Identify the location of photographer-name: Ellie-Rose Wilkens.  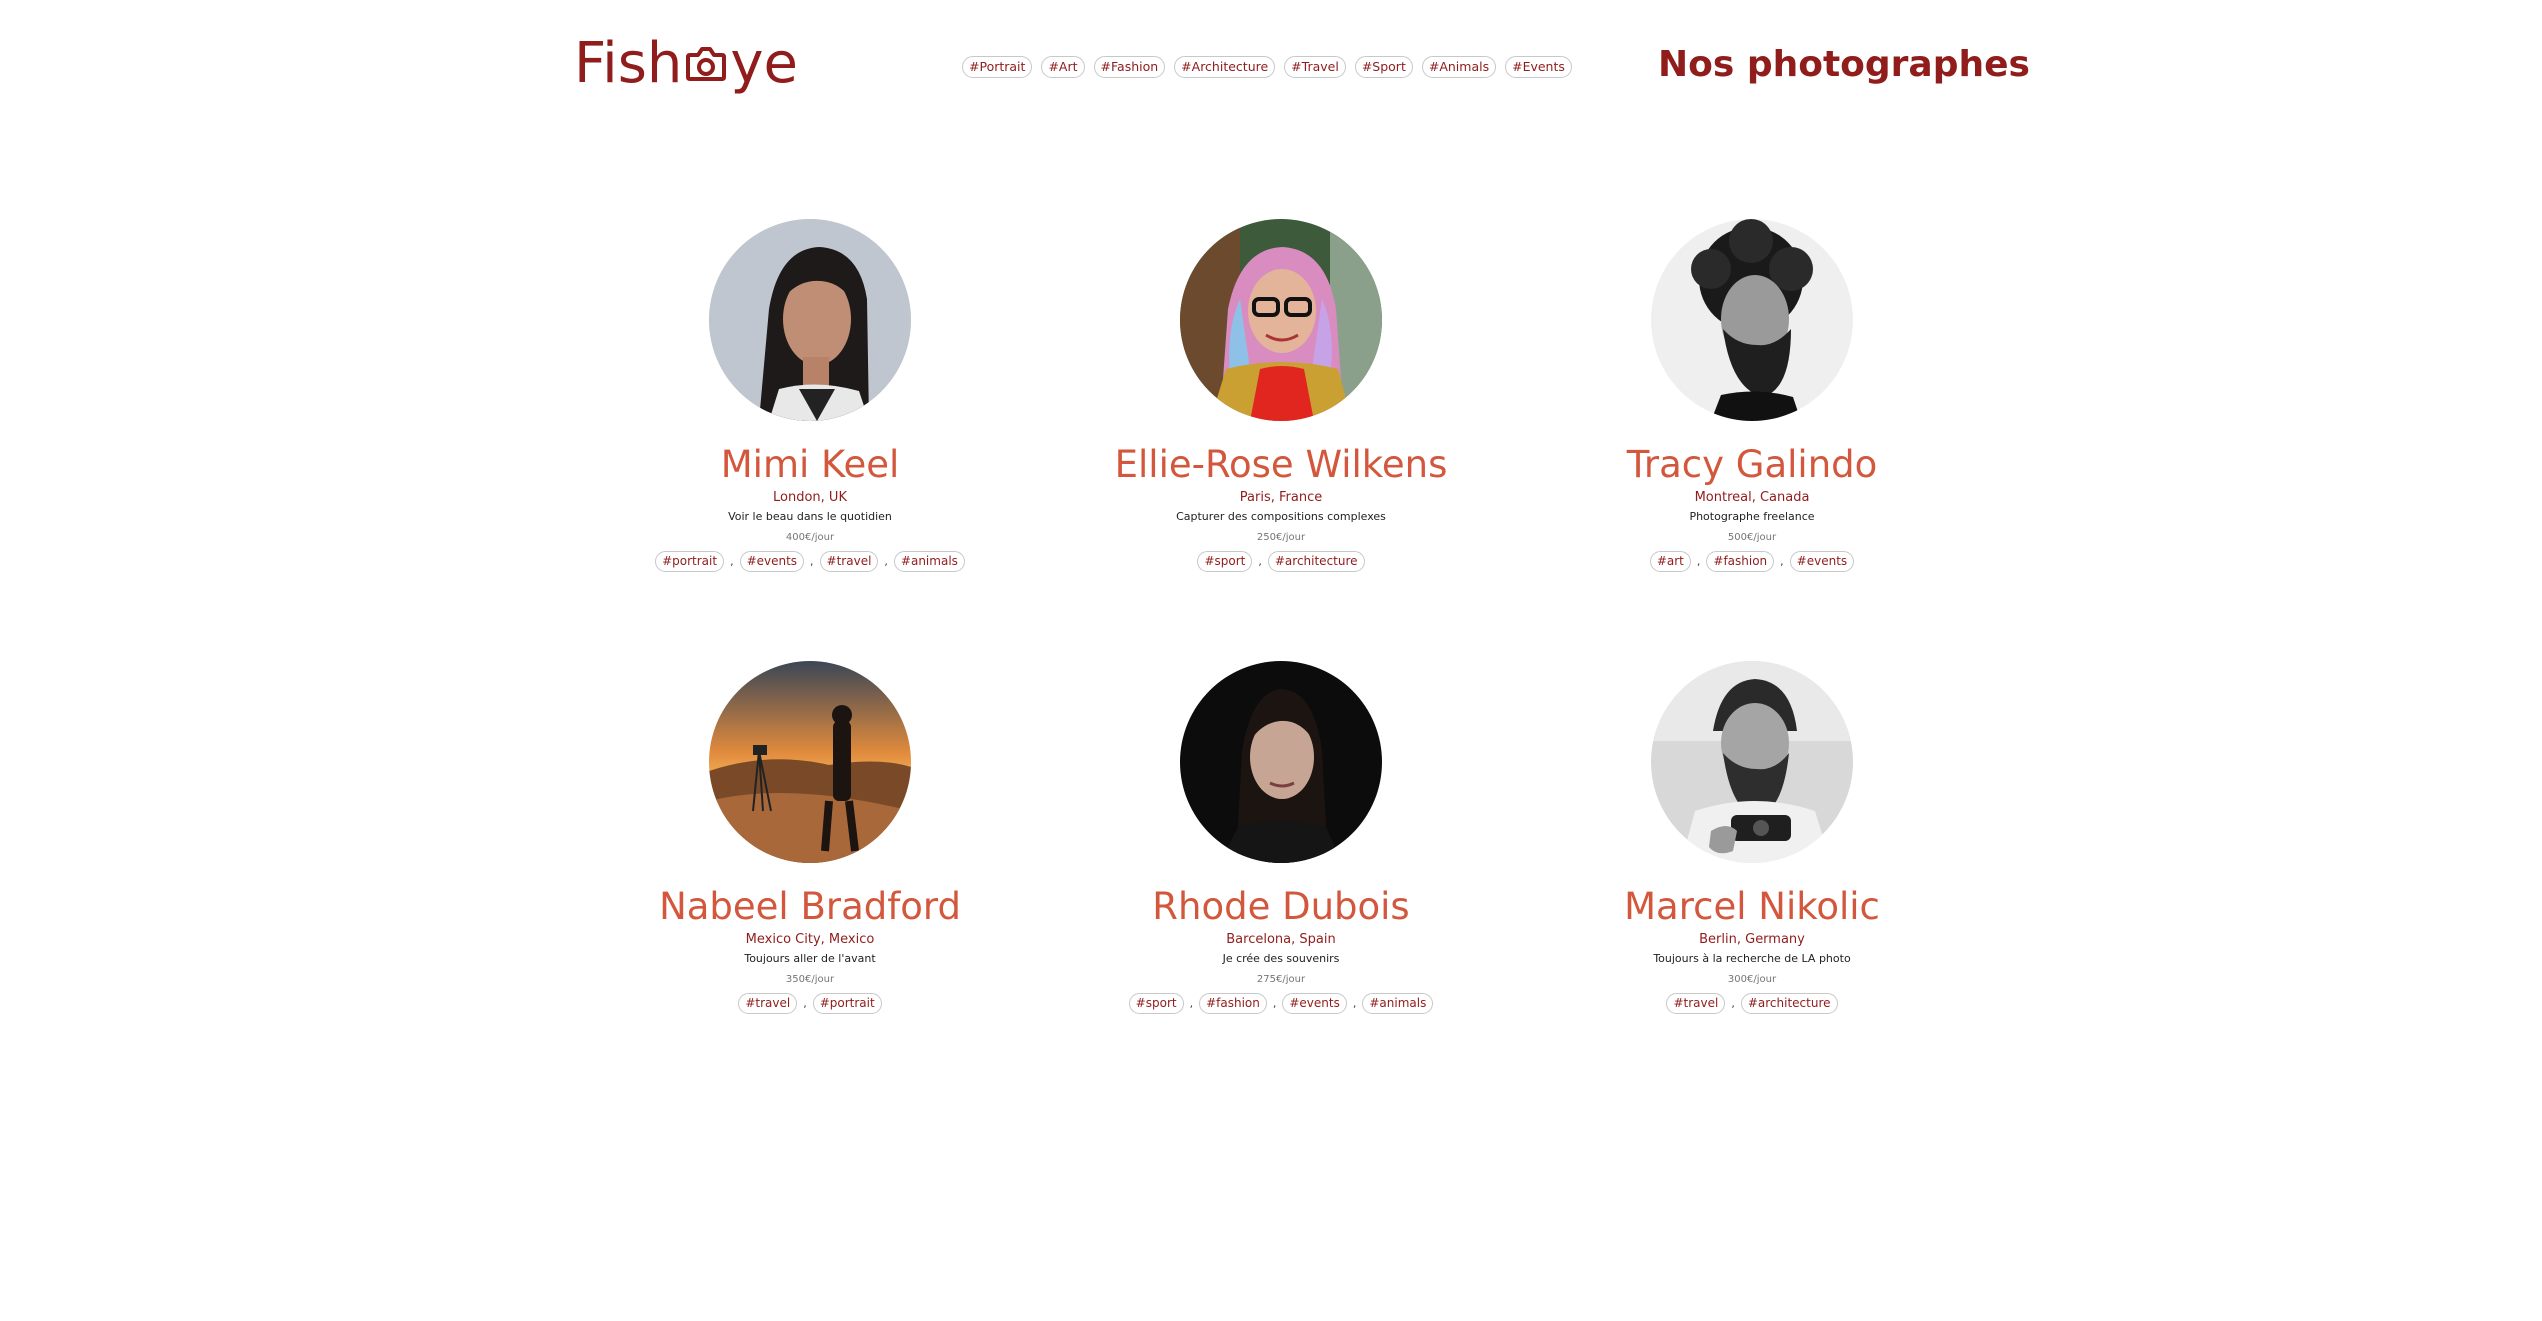
(1281, 464).